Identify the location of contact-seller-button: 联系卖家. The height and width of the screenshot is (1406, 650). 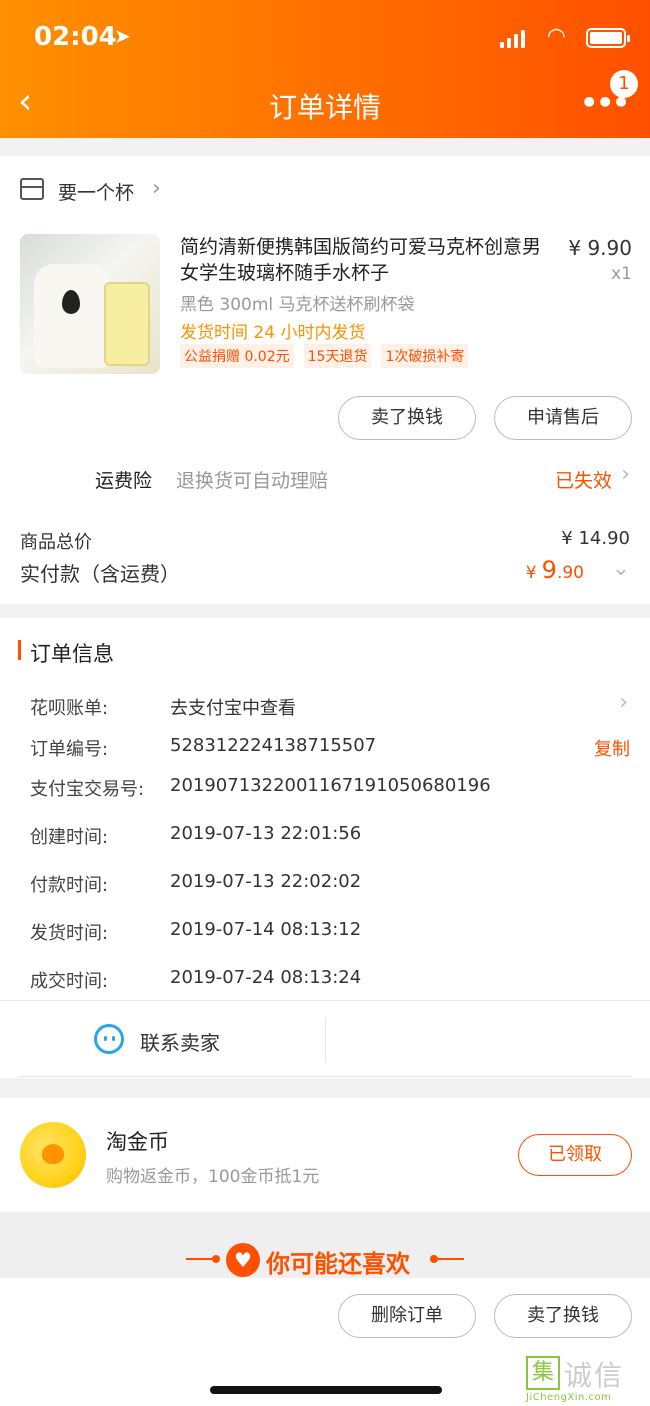
(162, 1039).